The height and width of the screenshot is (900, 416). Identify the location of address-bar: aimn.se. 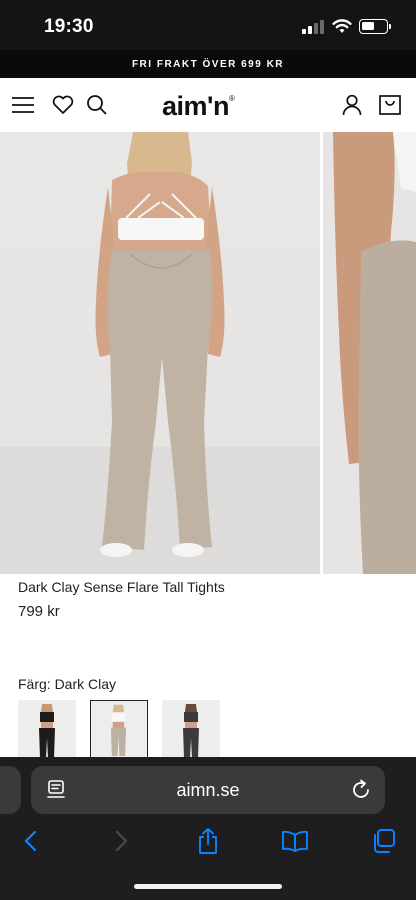
(208, 790).